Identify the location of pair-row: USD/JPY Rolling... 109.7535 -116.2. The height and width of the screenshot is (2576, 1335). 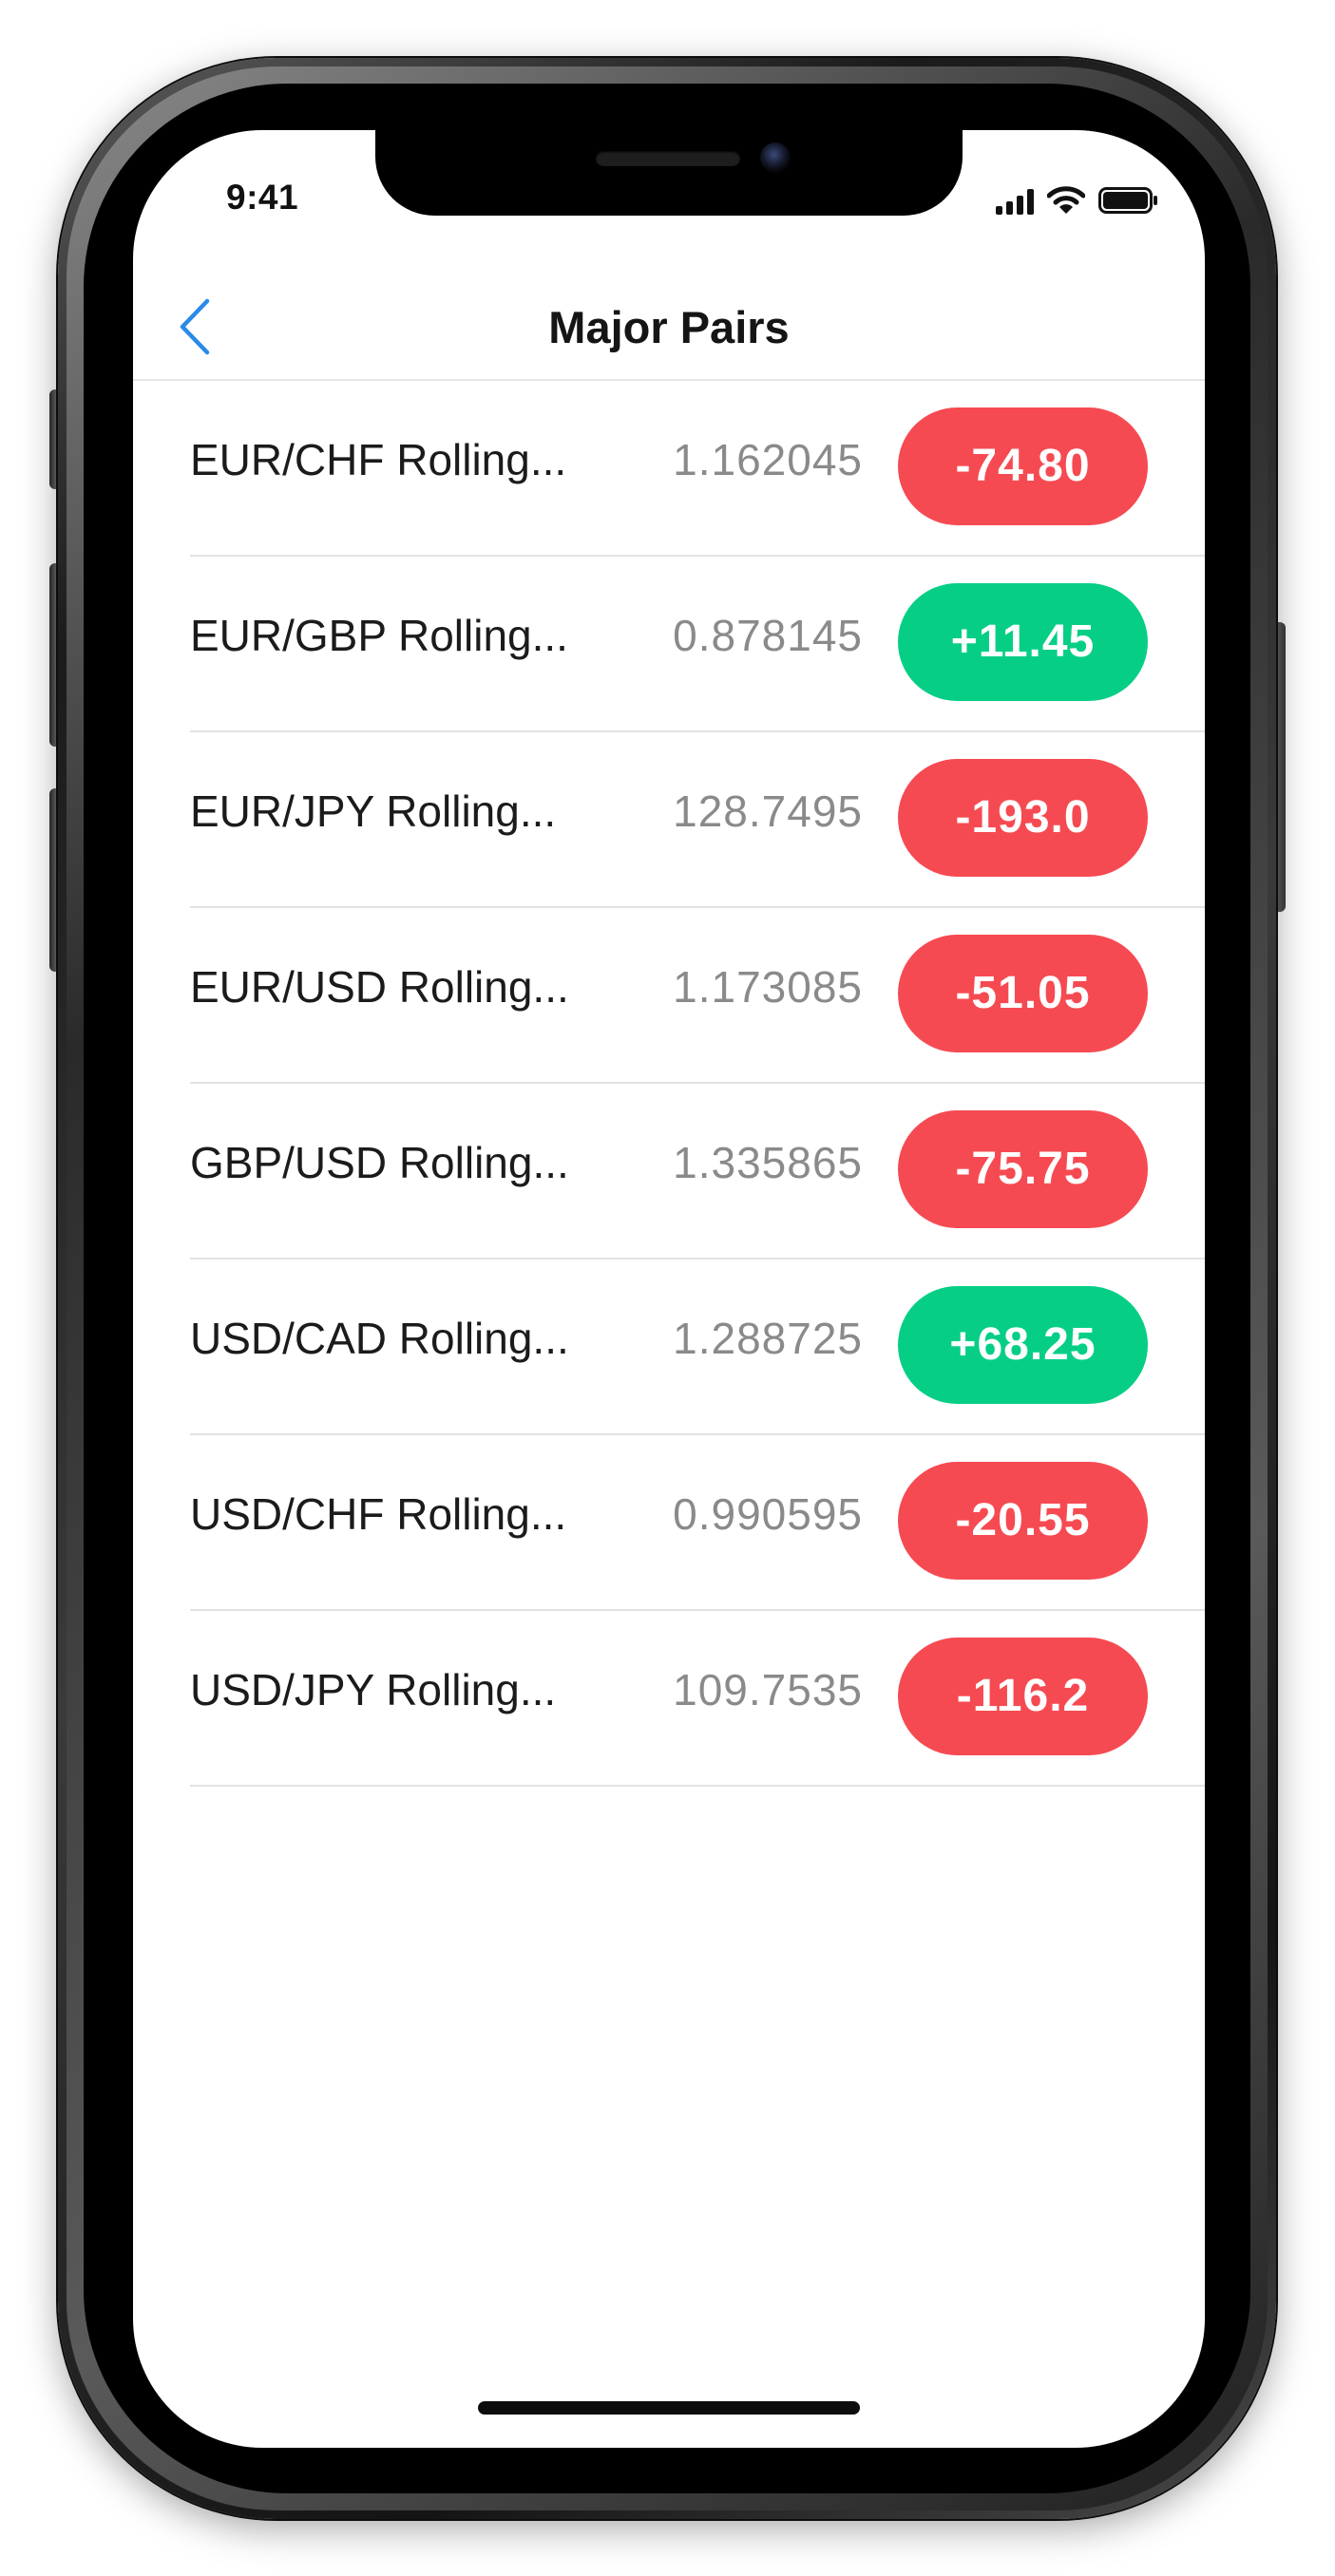
(697, 1699).